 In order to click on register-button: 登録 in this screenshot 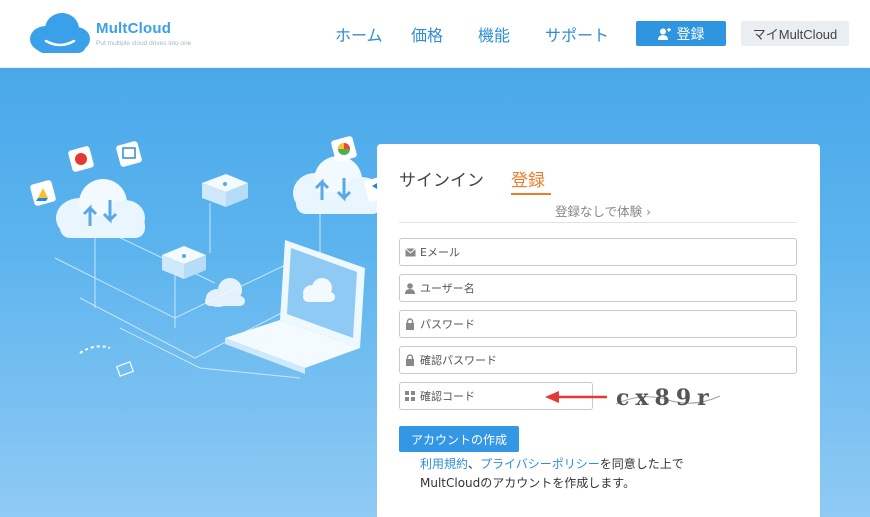, I will do `click(681, 33)`.